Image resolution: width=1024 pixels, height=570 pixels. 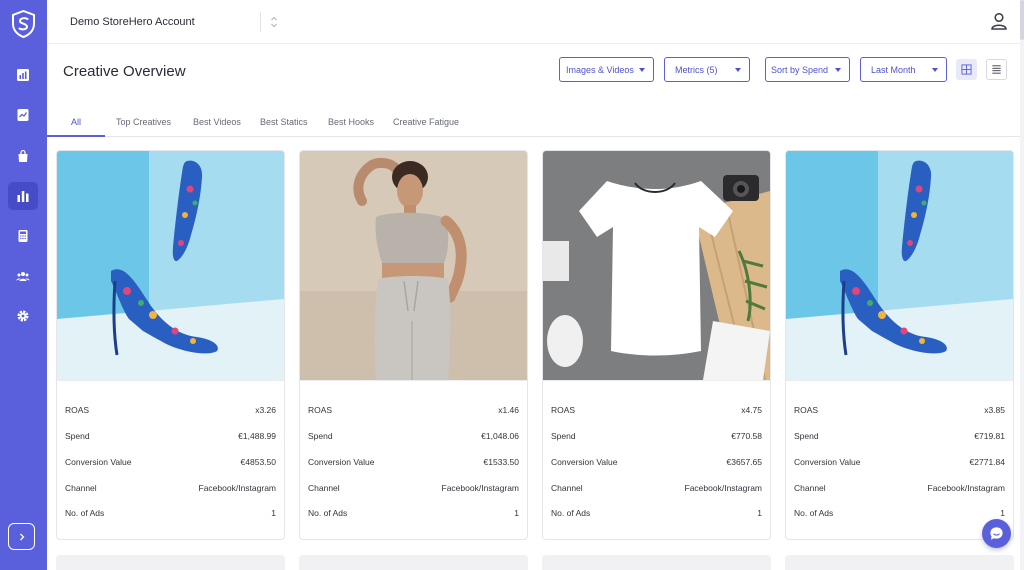 I want to click on chat-icon, so click(x=996, y=533).